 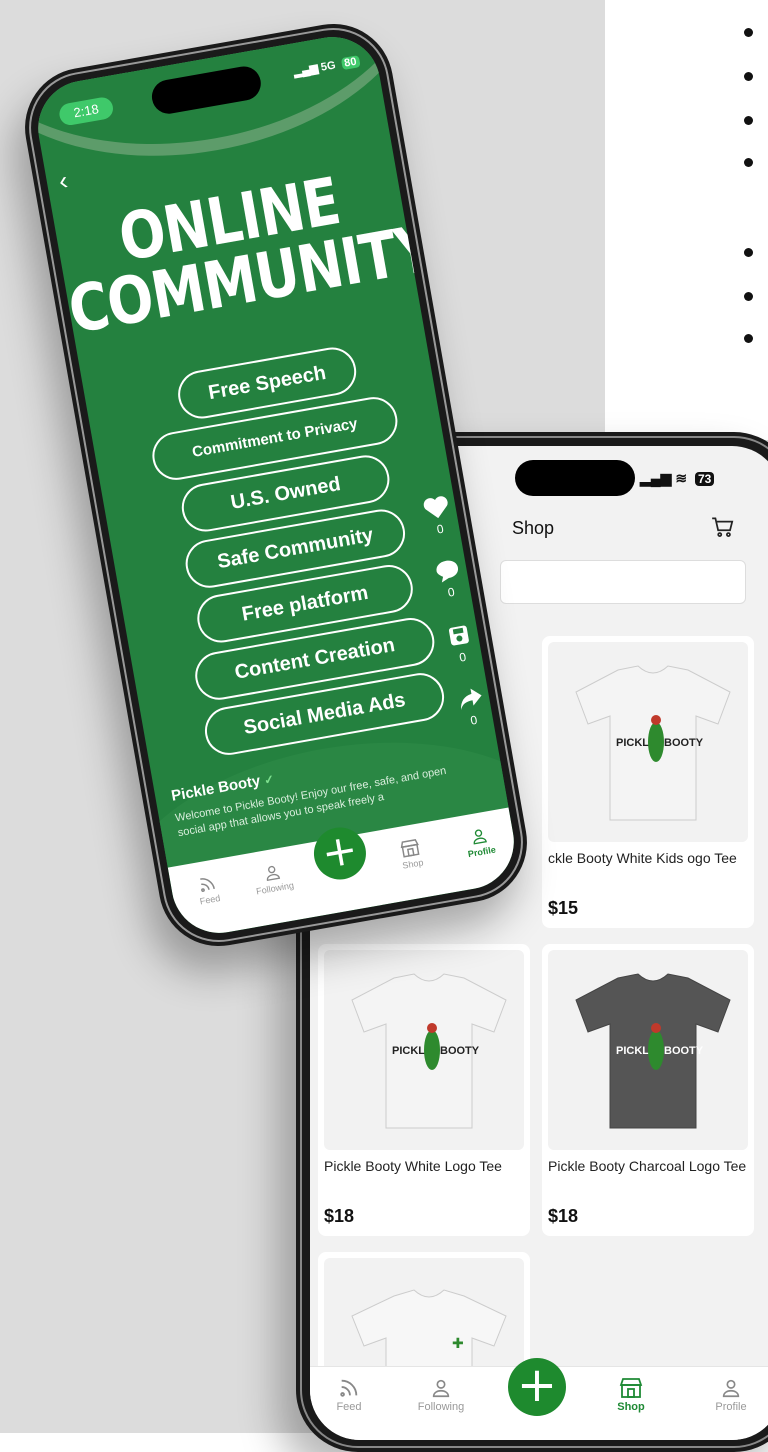 What do you see at coordinates (704, 479) in the screenshot?
I see `battery-indicator: 73` at bounding box center [704, 479].